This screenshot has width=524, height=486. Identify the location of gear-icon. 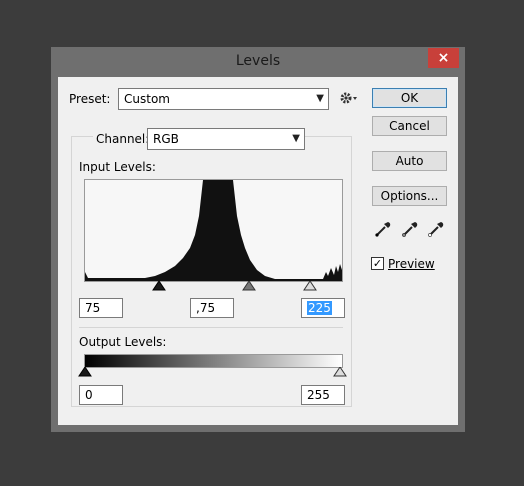
(348, 99).